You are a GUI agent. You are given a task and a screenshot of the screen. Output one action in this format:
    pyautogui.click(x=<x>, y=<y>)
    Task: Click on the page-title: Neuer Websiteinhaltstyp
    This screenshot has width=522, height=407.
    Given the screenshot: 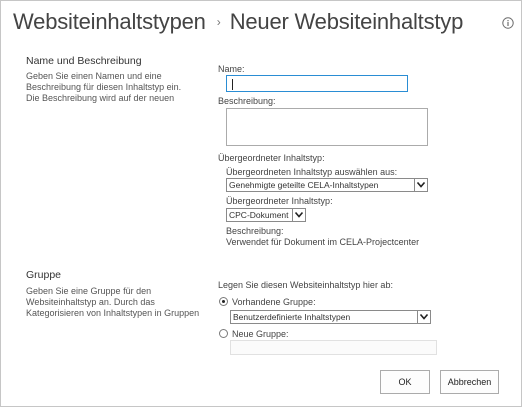 What is the action you would take?
    pyautogui.click(x=346, y=21)
    